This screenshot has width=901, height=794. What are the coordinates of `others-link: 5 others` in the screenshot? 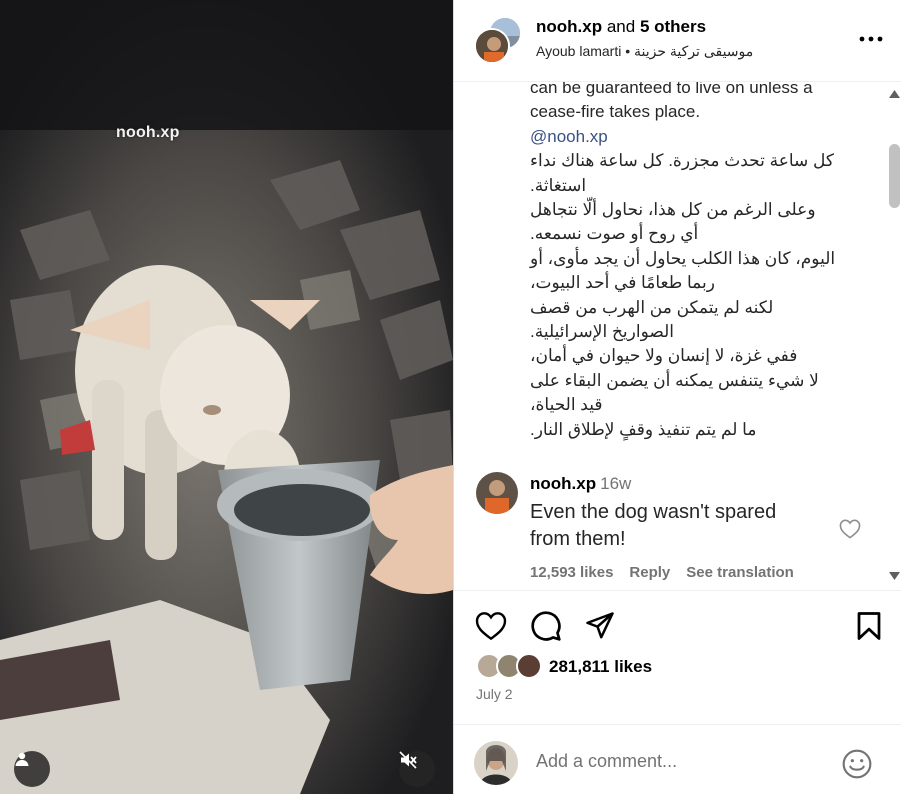 It's located at (673, 26).